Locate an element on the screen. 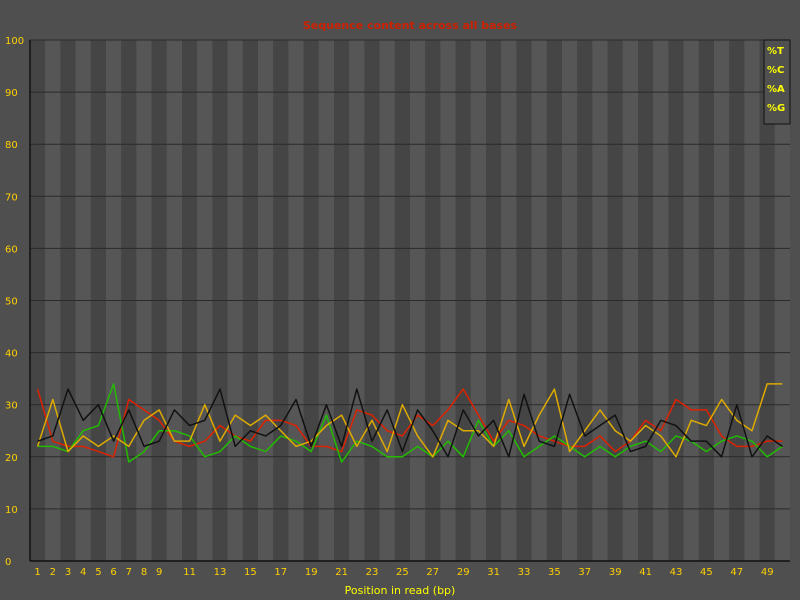 This screenshot has height=600, width=800. y-tick-labels: 0 10 20 30 40 50 60 70 80 90 100 is located at coordinates (14, 302).